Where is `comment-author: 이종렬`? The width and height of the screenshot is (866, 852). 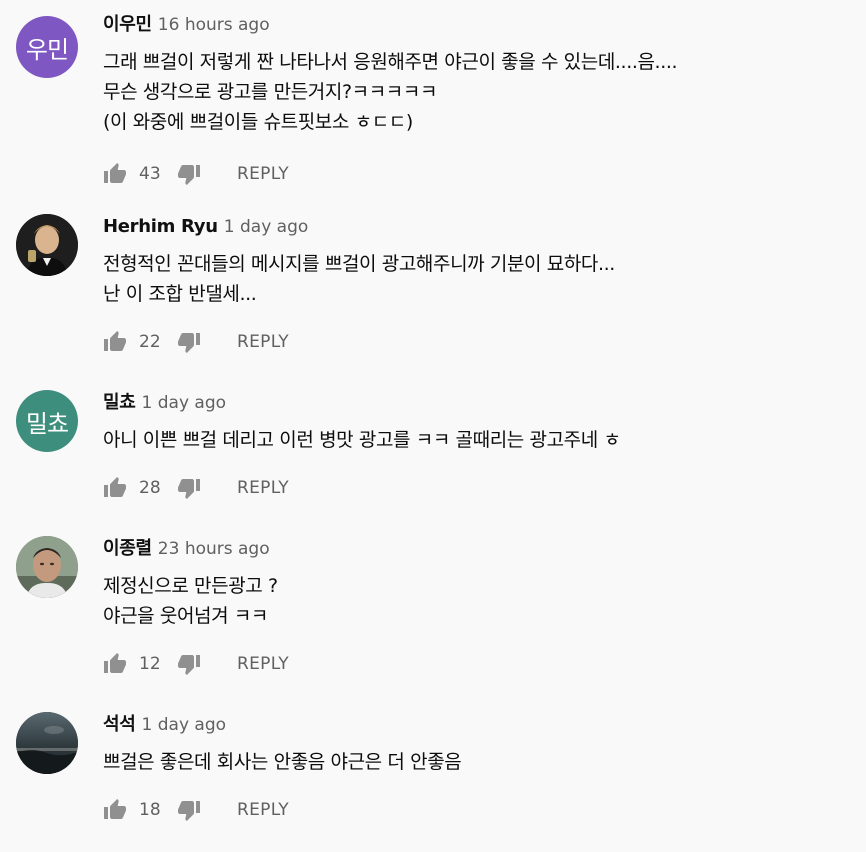
comment-author: 이종렬 is located at coordinates (127, 548).